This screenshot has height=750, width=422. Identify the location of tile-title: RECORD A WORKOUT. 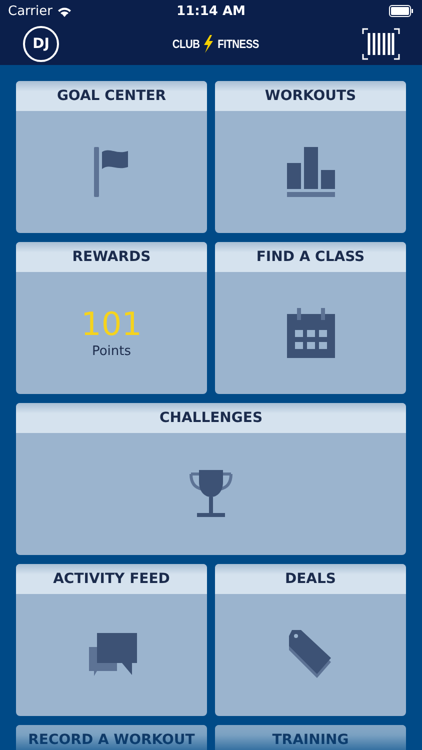
(111, 740).